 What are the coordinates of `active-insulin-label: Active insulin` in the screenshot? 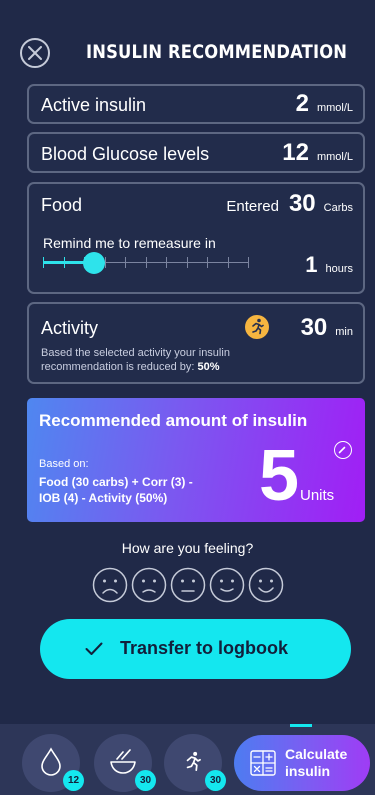 It's located at (94, 105).